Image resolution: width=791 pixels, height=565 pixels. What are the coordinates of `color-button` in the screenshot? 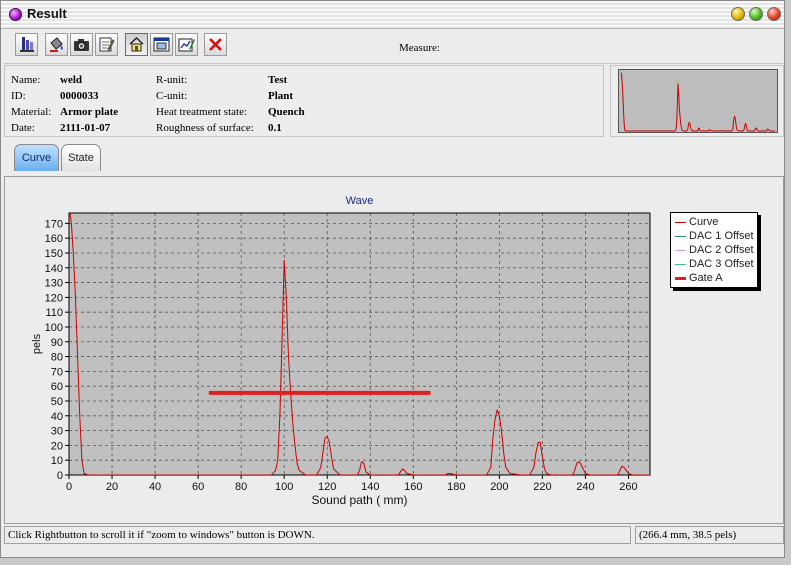 It's located at (56, 44).